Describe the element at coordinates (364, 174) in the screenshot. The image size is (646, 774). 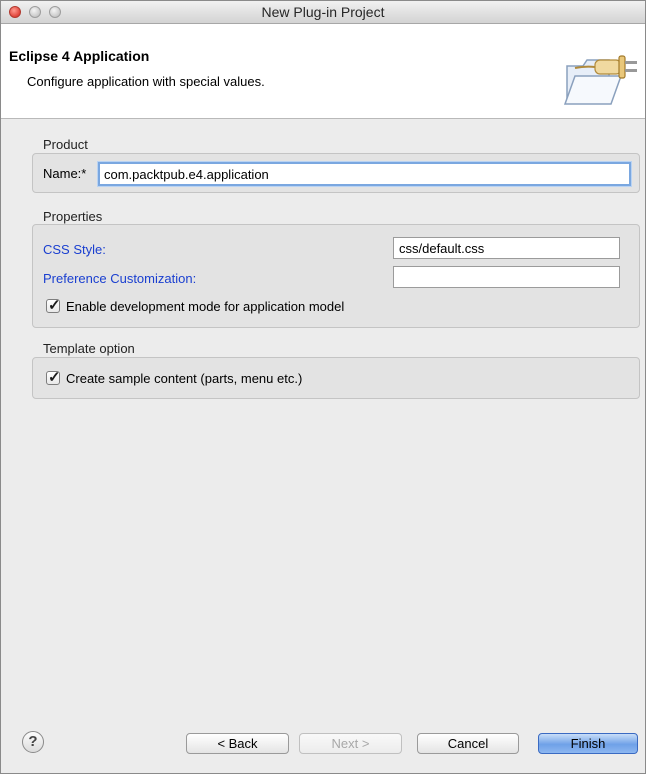
I see `name-field` at that location.